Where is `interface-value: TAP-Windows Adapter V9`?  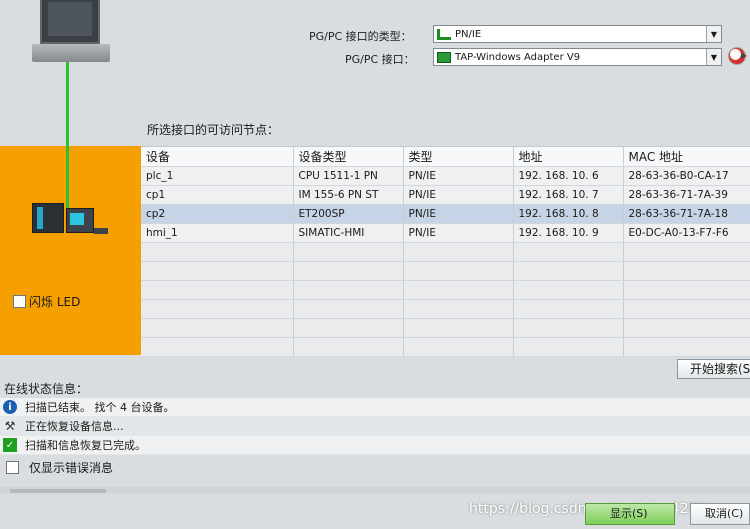
interface-value: TAP-Windows Adapter V9 is located at coordinates (518, 57).